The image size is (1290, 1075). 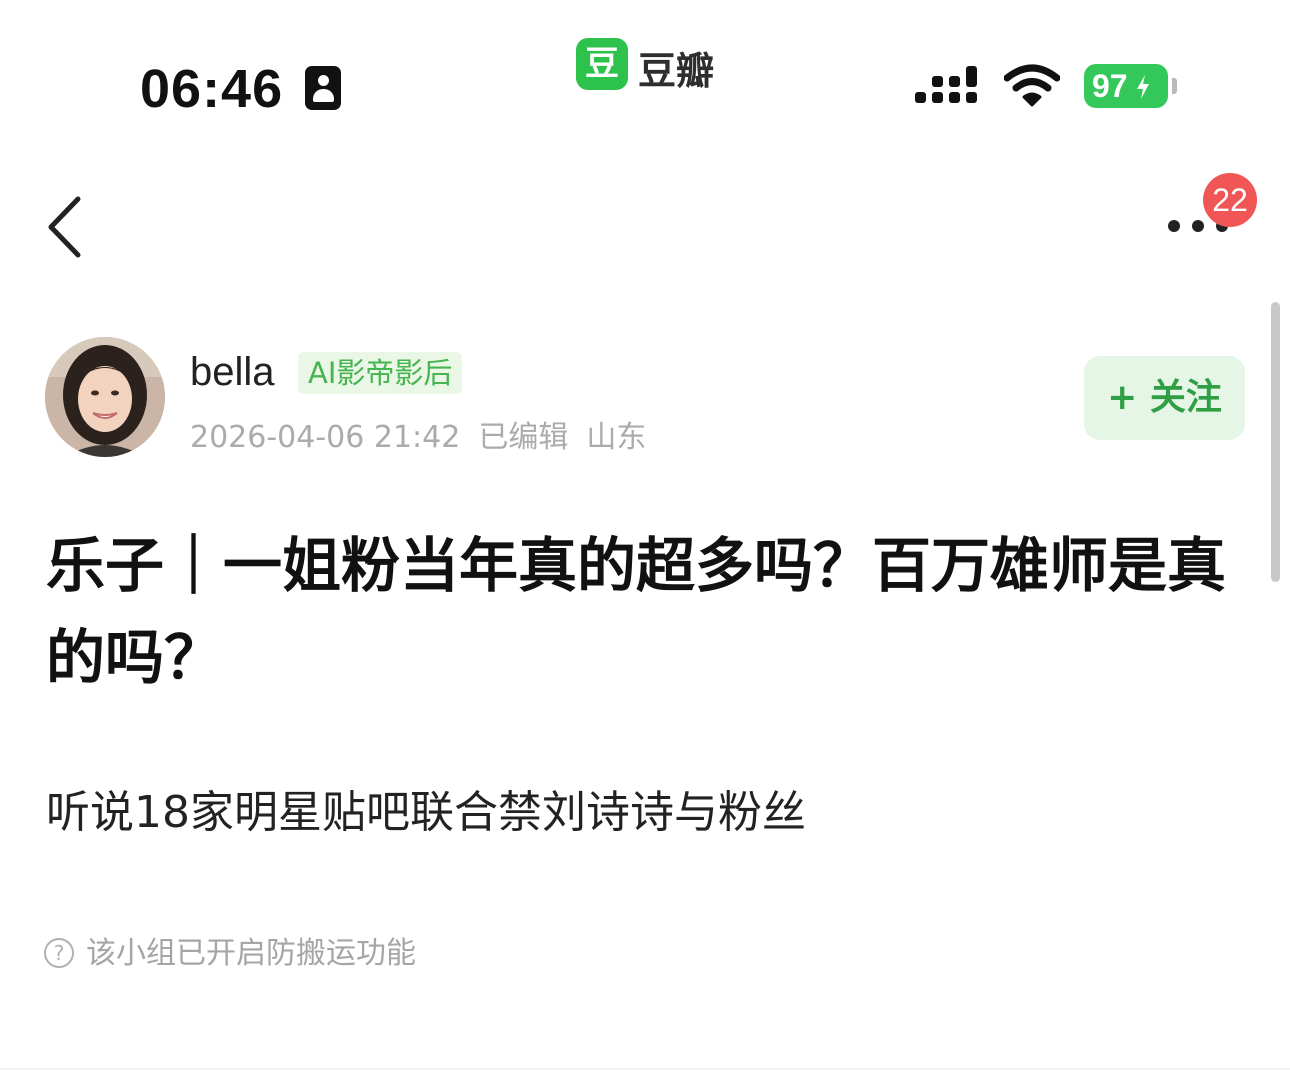 I want to click on battery-indicator: 97, so click(x=1126, y=86).